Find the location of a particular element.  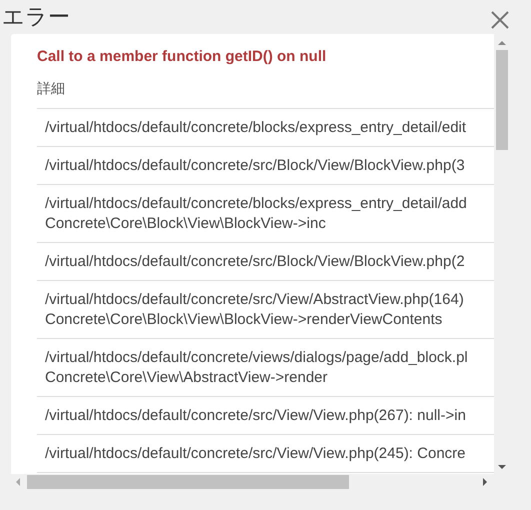

error-message: Call to a member function getID() on null is located at coordinates (182, 56).